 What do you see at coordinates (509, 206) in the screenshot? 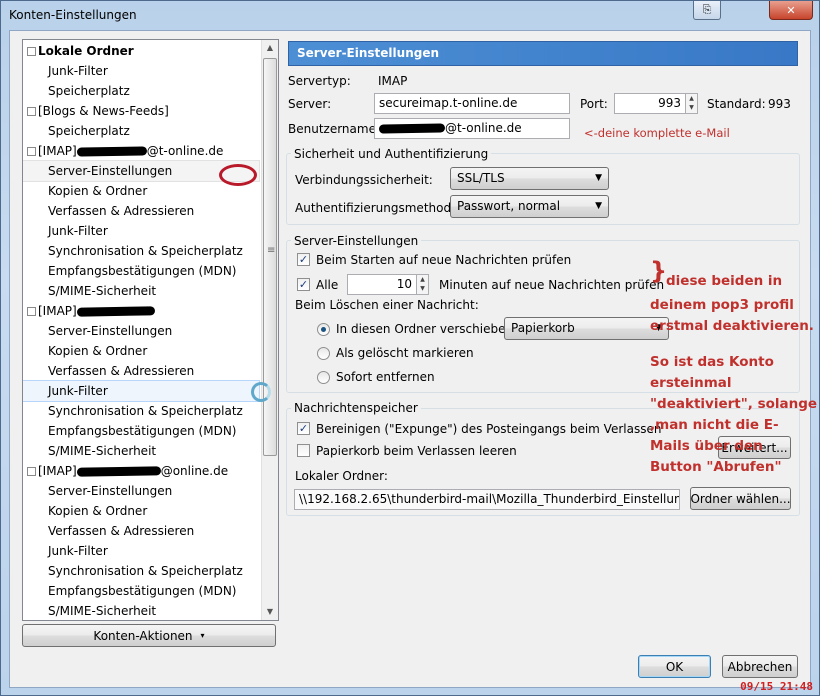
I see `auth-value: Passwort, normal` at bounding box center [509, 206].